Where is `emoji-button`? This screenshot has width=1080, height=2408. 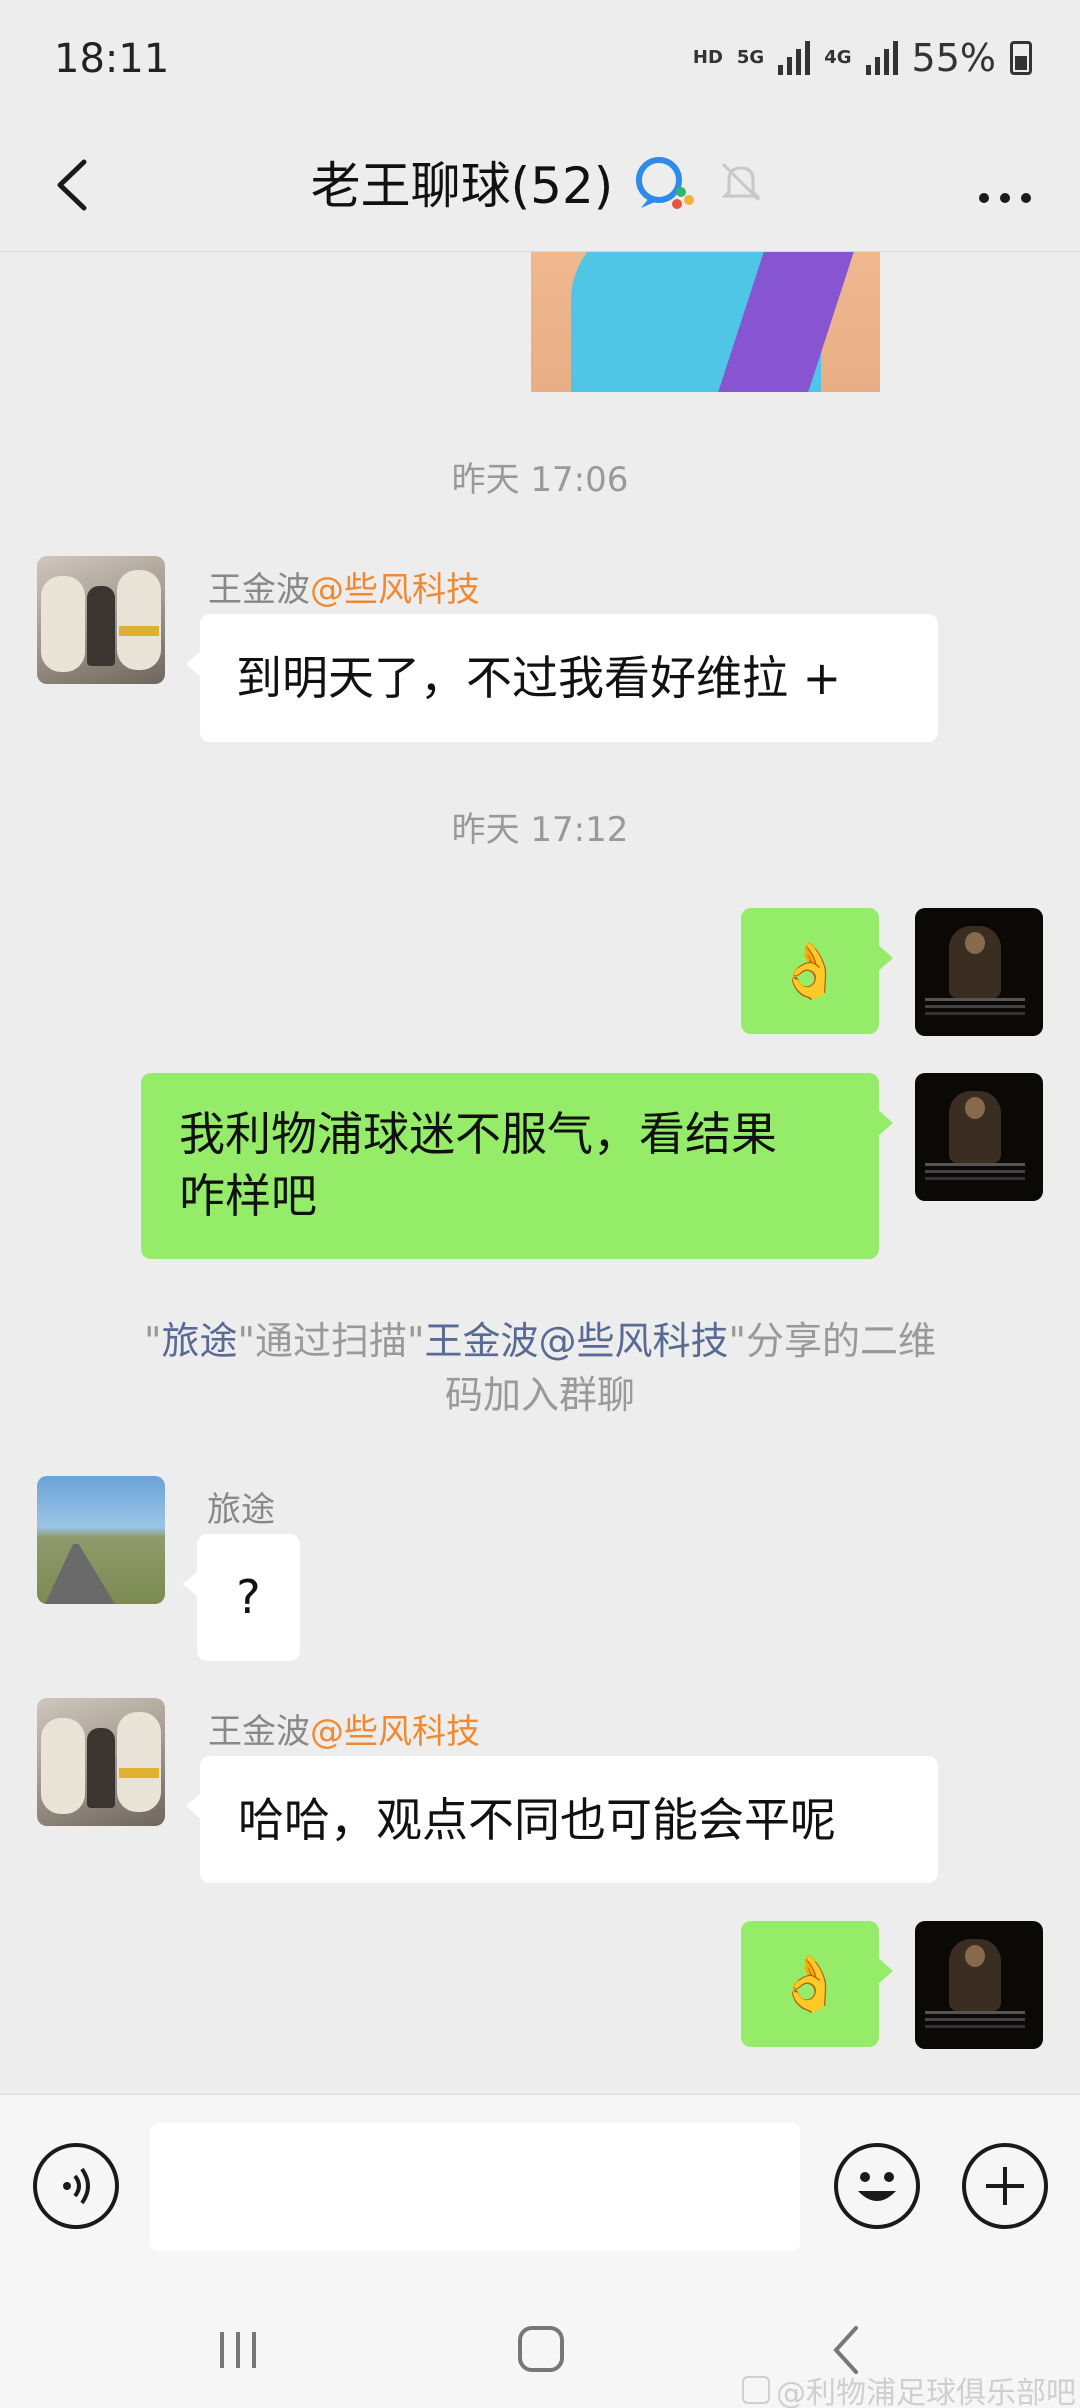
emoji-button is located at coordinates (877, 2186).